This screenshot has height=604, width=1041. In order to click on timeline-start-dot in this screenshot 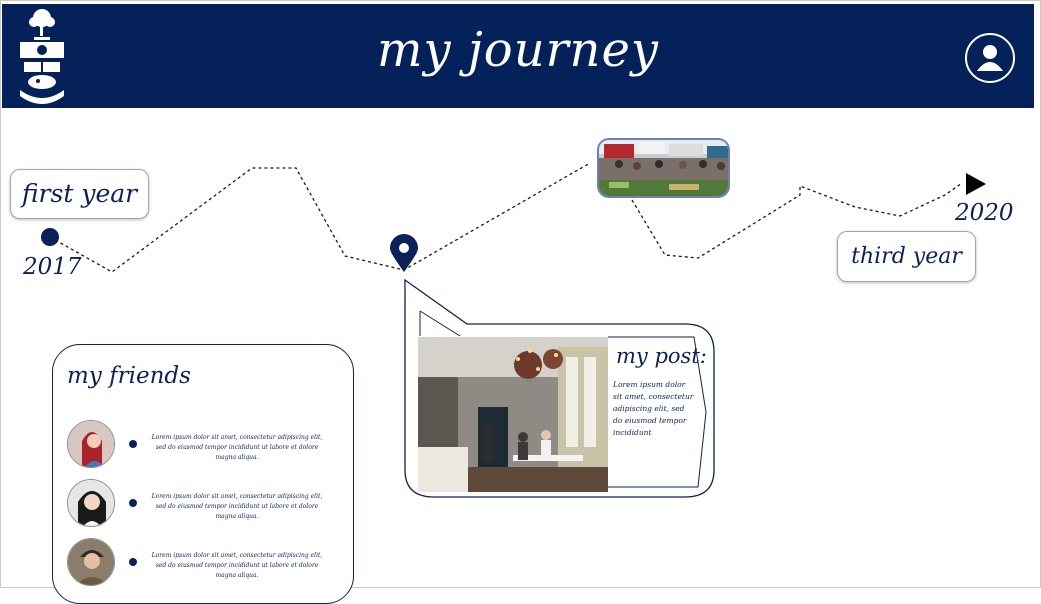, I will do `click(50, 237)`.